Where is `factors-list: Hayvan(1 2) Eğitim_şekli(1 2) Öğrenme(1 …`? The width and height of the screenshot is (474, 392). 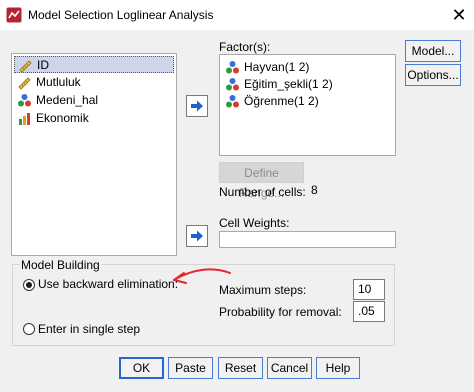
factors-list: Hayvan(1 2) Eğitim_şekli(1 2) Öğrenme(1 … is located at coordinates (307, 105).